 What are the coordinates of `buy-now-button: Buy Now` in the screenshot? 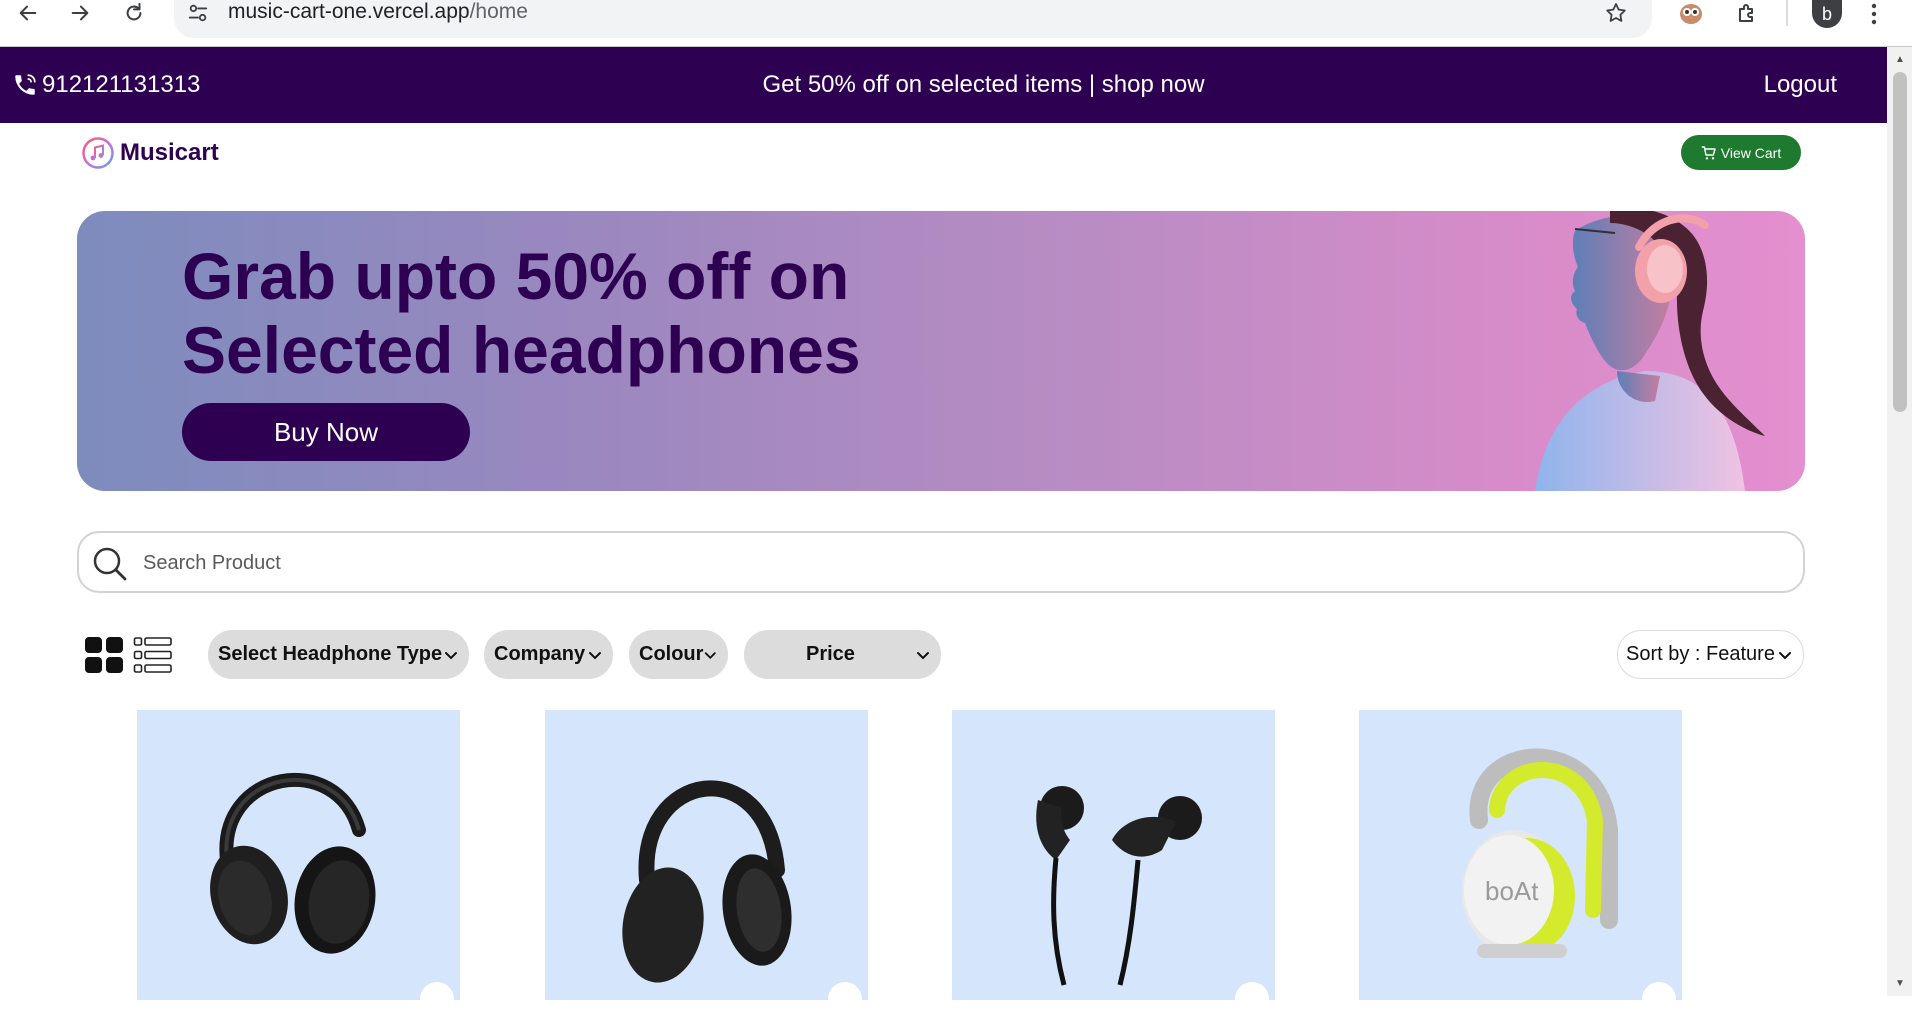 It's located at (326, 432).